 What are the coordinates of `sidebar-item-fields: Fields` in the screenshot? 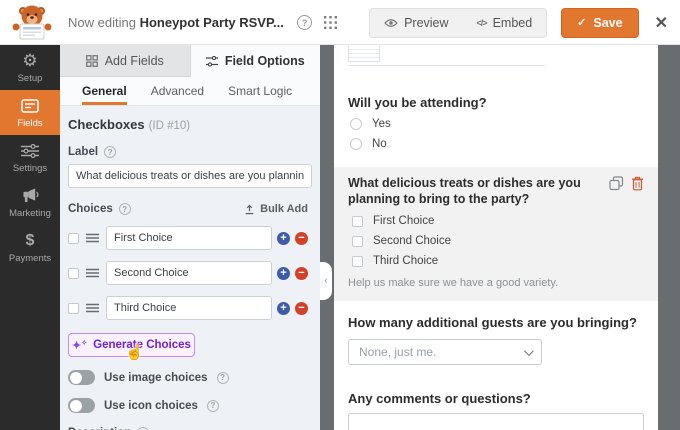 It's located at (30, 112).